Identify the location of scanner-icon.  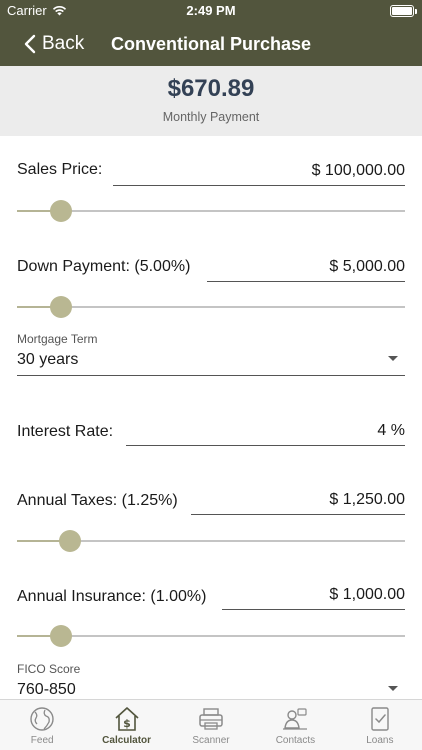
(211, 719).